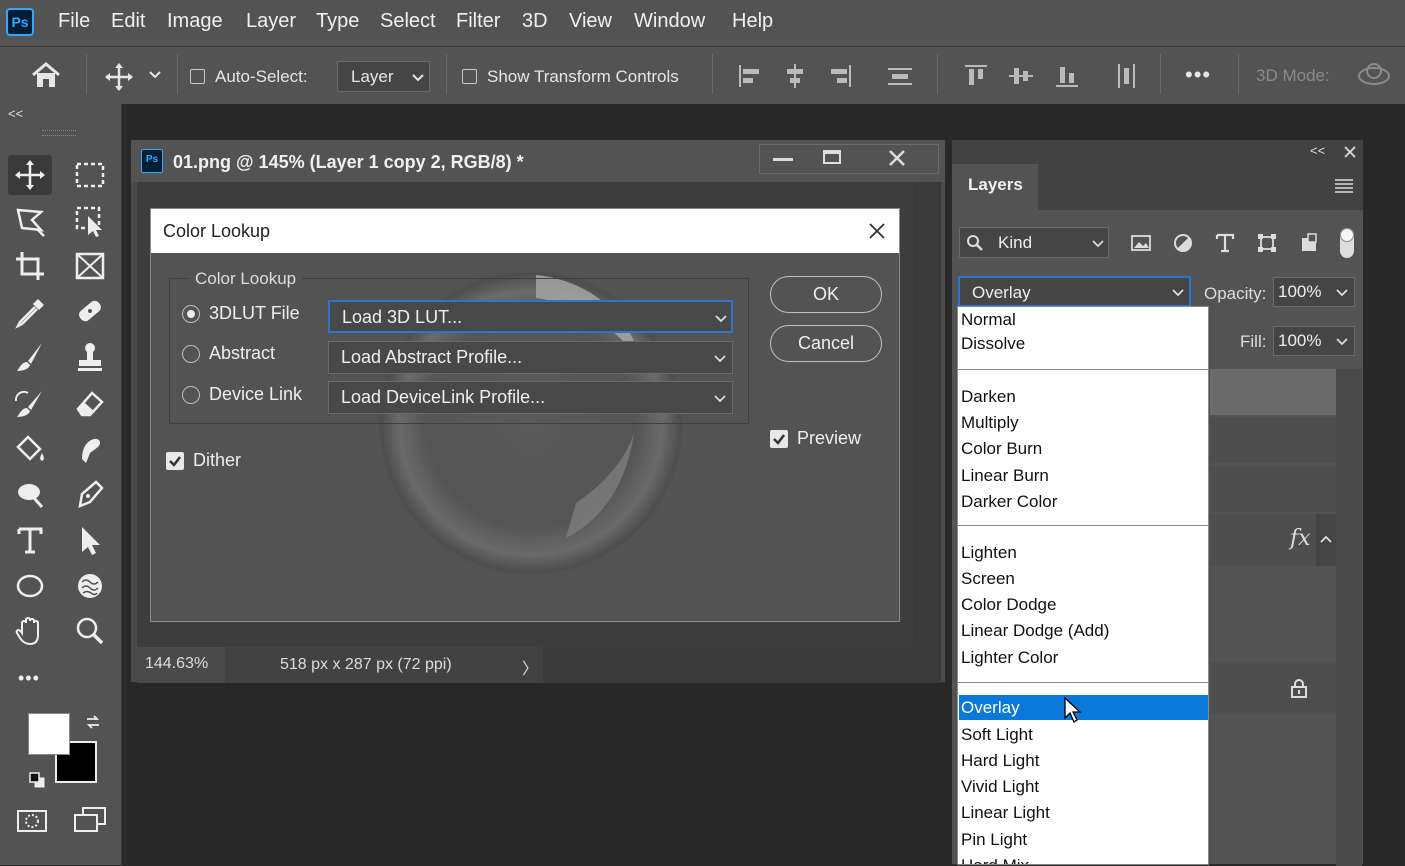  Describe the element at coordinates (994, 840) in the screenshot. I see `blend-mode-option: Pin Light` at that location.